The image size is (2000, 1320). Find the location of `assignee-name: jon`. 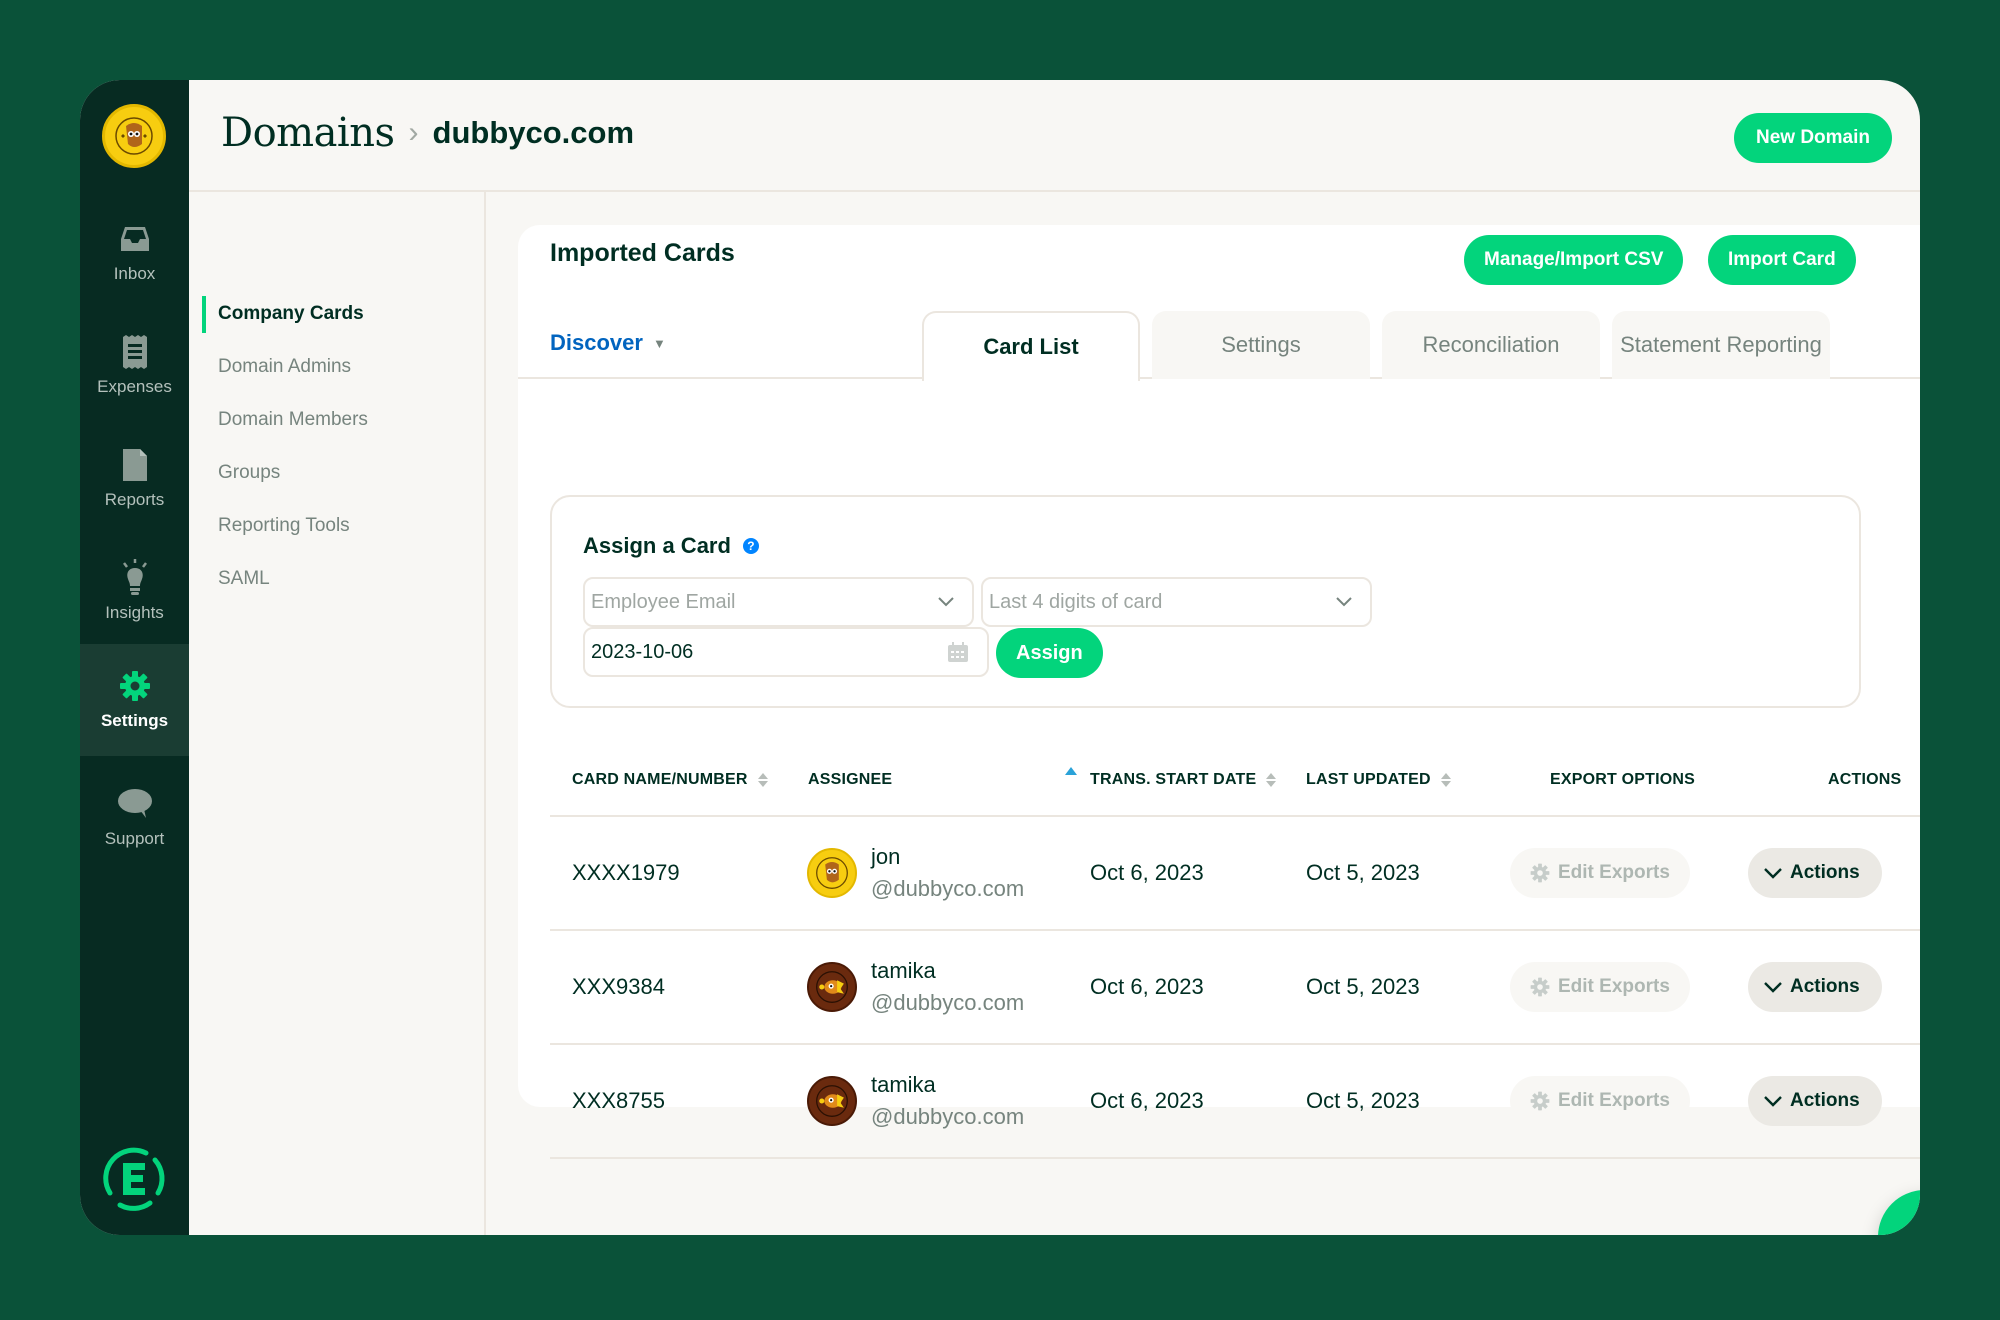

assignee-name: jon is located at coordinates (886, 856).